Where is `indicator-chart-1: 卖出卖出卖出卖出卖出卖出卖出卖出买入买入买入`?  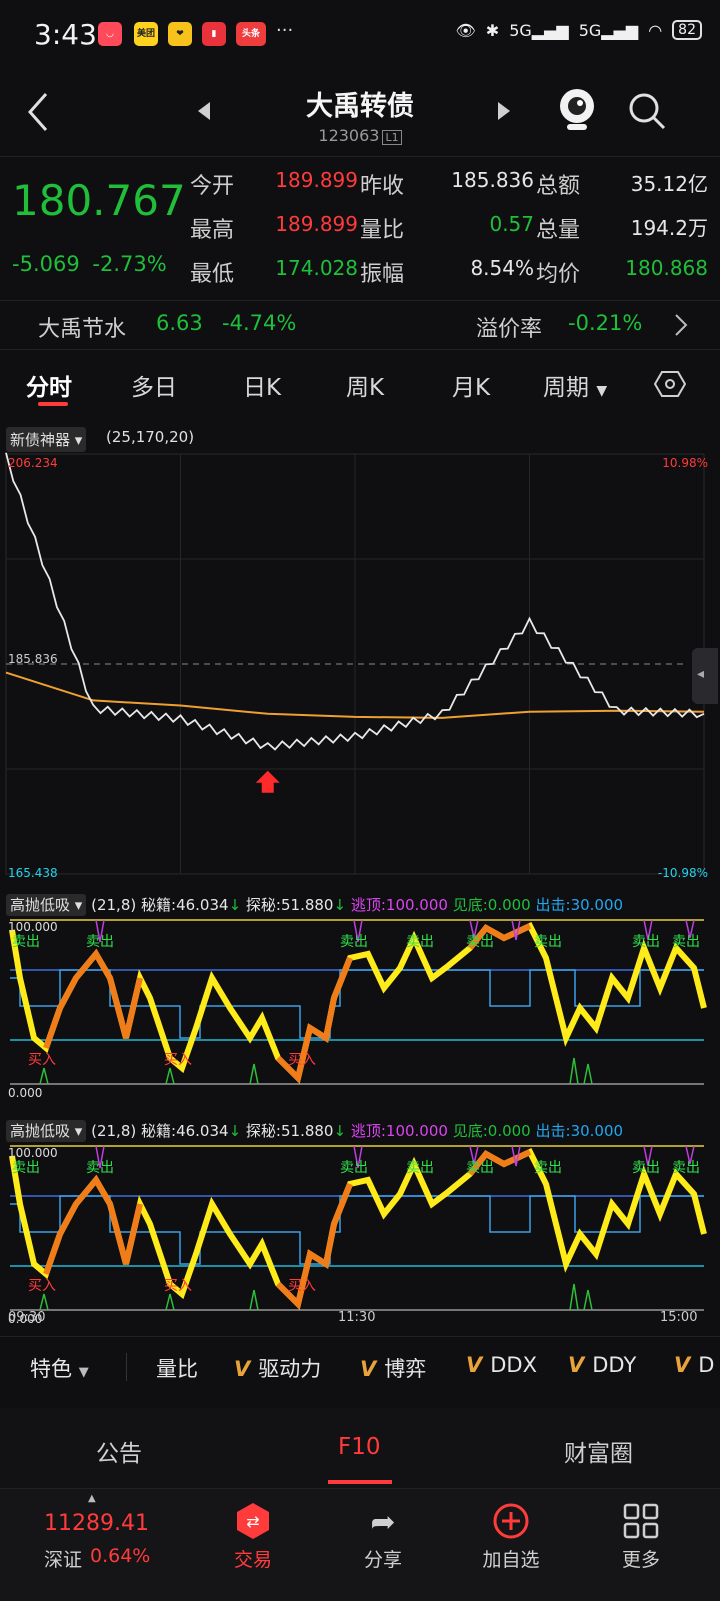
indicator-chart-1: 卖出卖出卖出卖出卖出卖出卖出卖出买入买入买入 is located at coordinates (360, 1010).